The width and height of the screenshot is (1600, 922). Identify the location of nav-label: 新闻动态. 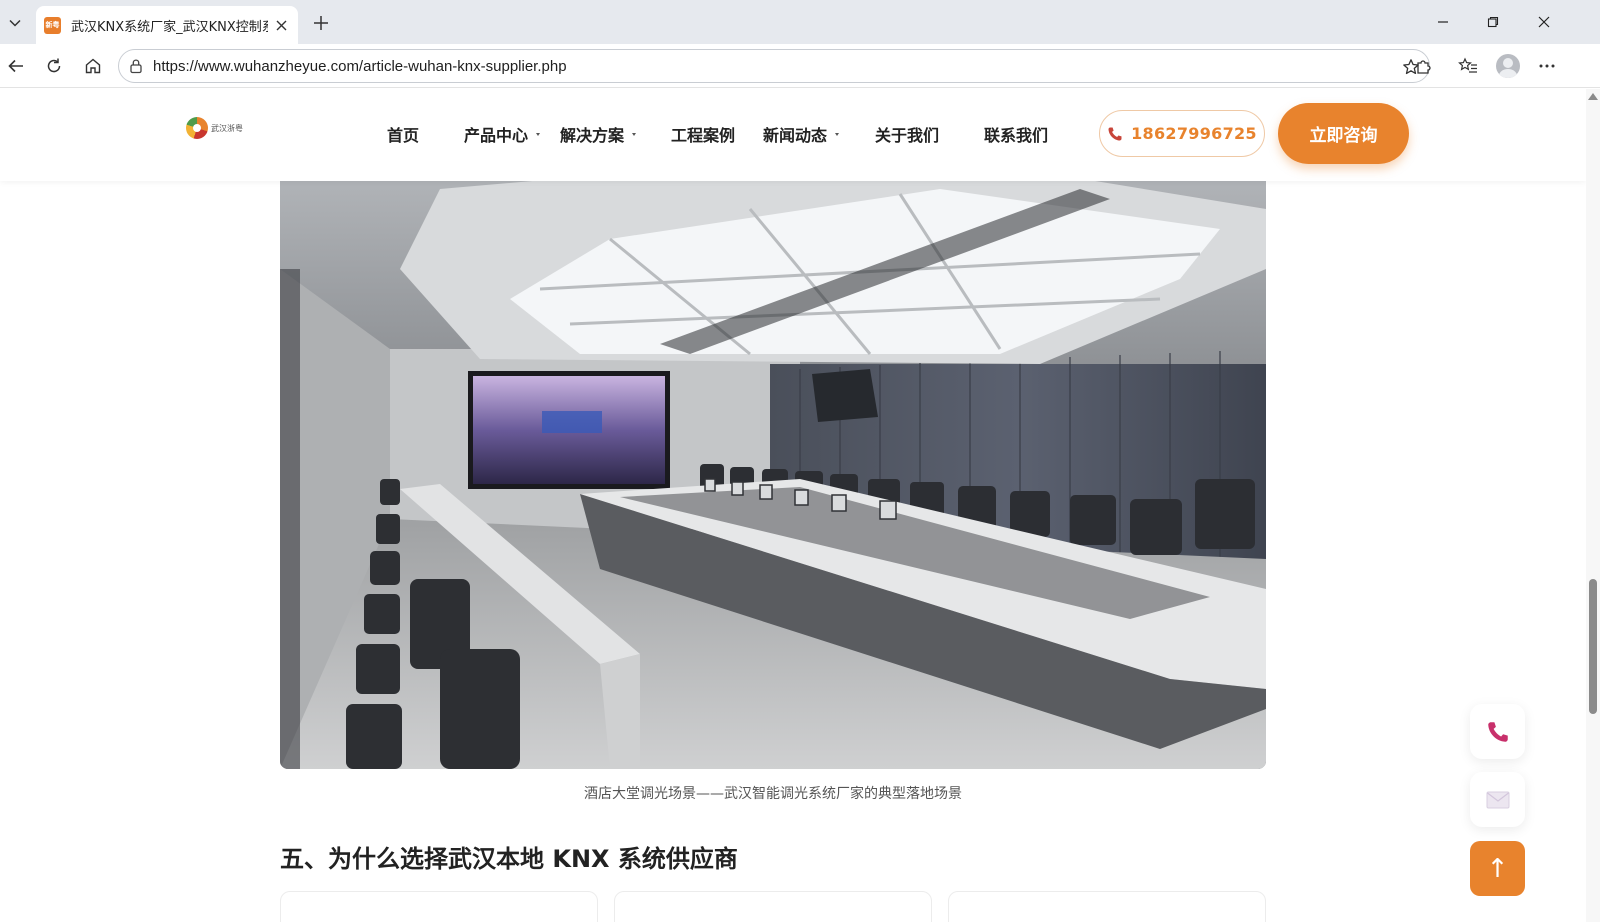
(795, 135).